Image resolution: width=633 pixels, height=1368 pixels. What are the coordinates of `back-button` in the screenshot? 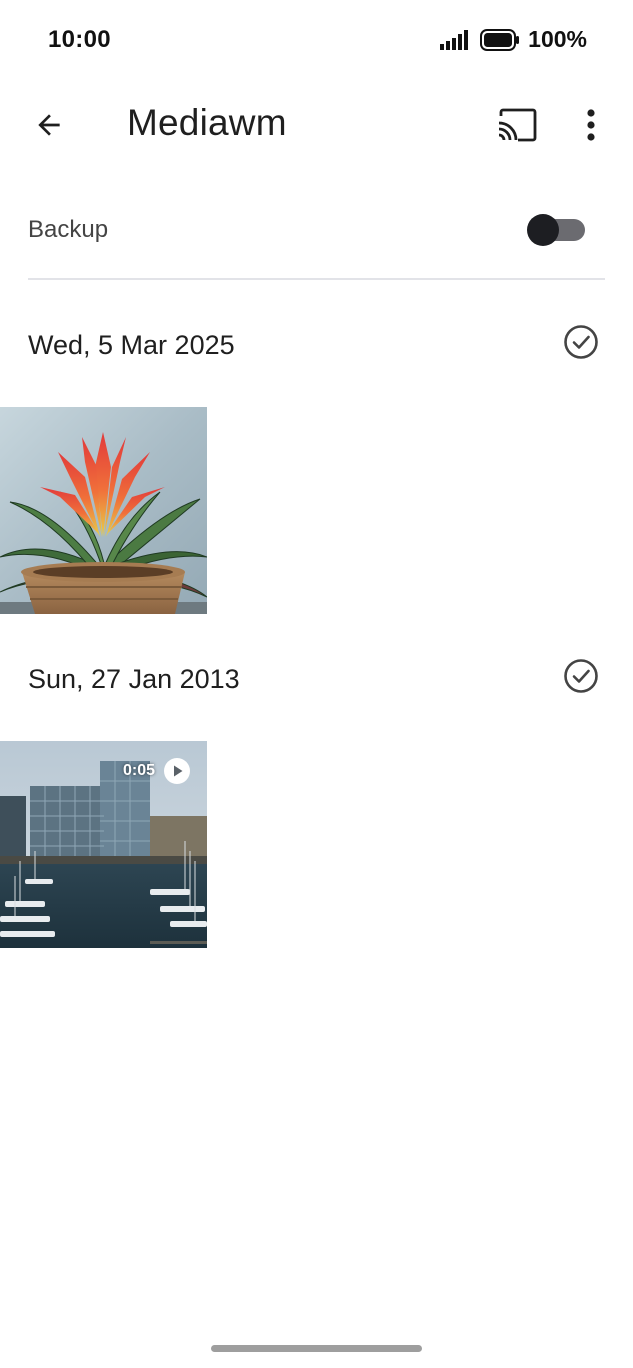 It's located at (49, 125).